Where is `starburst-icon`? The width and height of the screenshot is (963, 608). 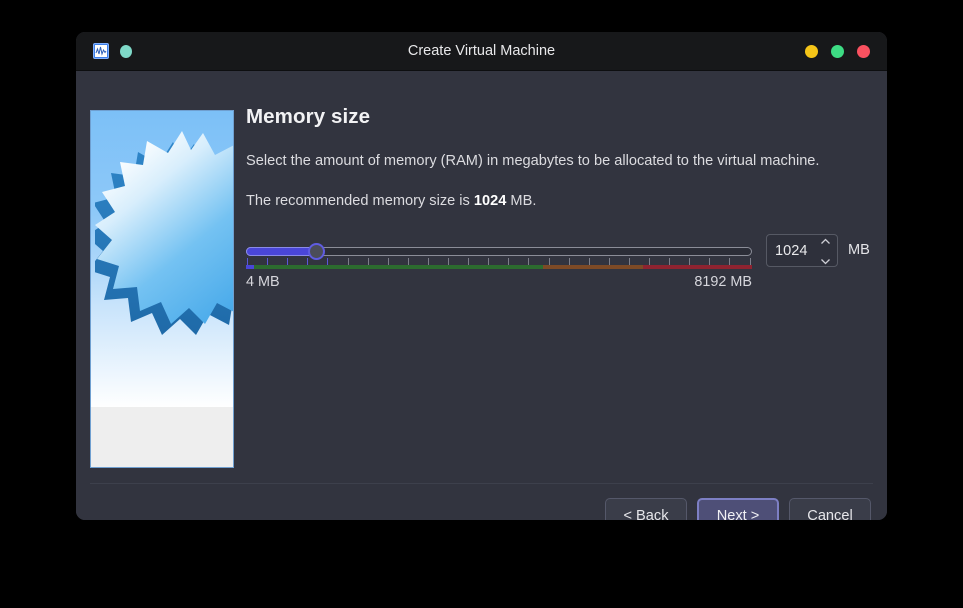 starburst-icon is located at coordinates (164, 233).